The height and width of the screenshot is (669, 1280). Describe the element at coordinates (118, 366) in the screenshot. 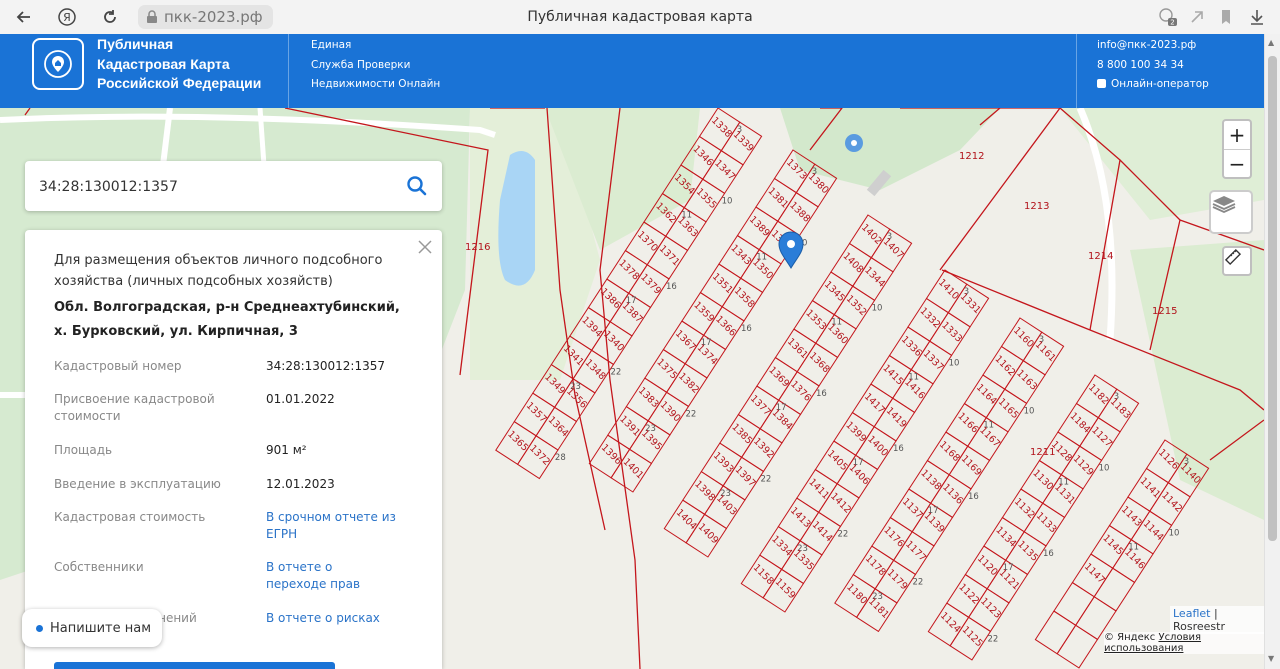

I see `prop-label: Кадастровый номер` at that location.